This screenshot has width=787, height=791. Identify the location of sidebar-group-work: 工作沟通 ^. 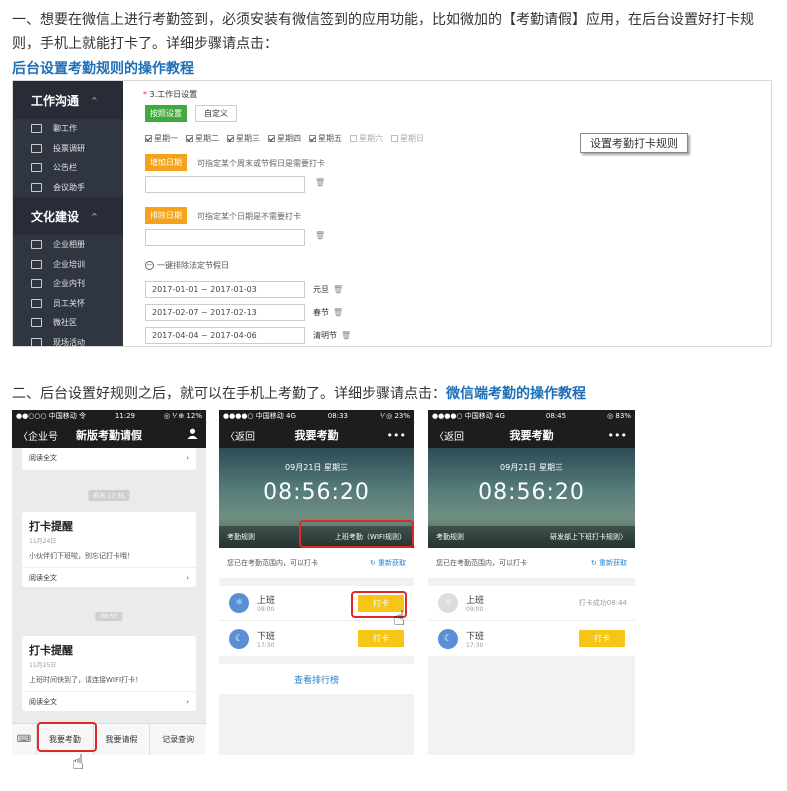
(68, 100).